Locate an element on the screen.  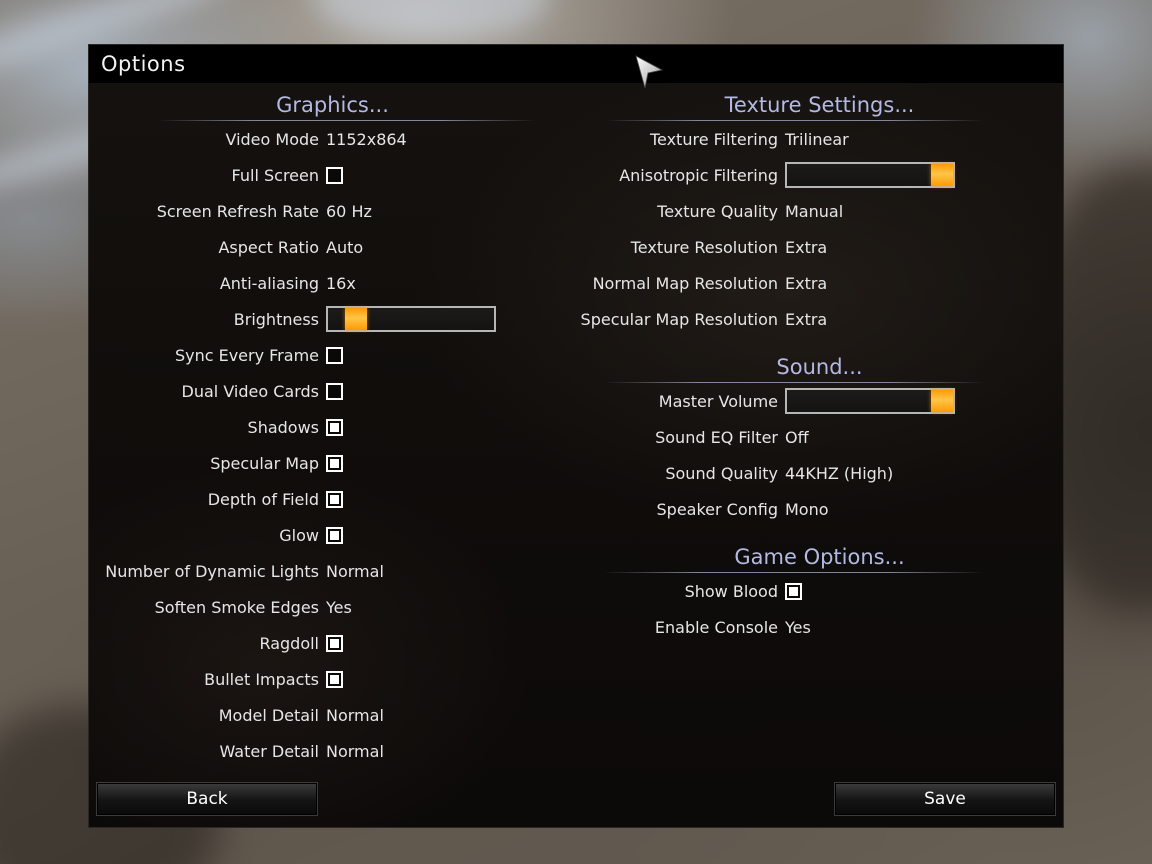
setting-label: Sound EQ Filter is located at coordinates (716, 437).